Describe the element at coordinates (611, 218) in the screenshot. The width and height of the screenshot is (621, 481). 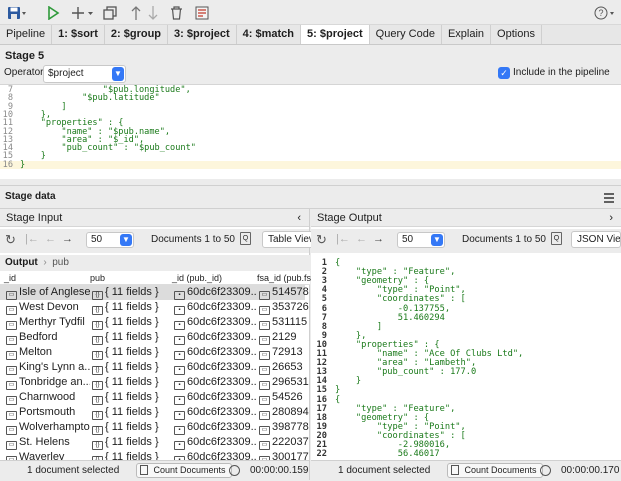
I see `collapse-right-icon: ›` at that location.